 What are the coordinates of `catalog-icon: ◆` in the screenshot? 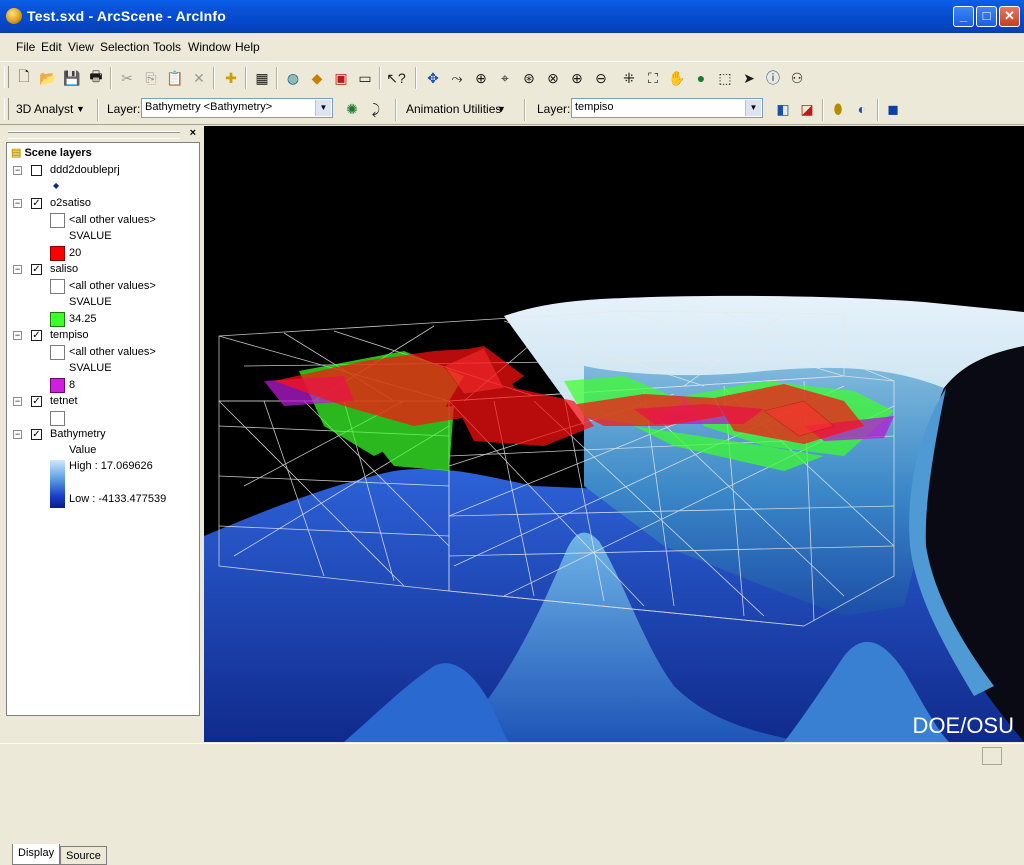 It's located at (317, 78).